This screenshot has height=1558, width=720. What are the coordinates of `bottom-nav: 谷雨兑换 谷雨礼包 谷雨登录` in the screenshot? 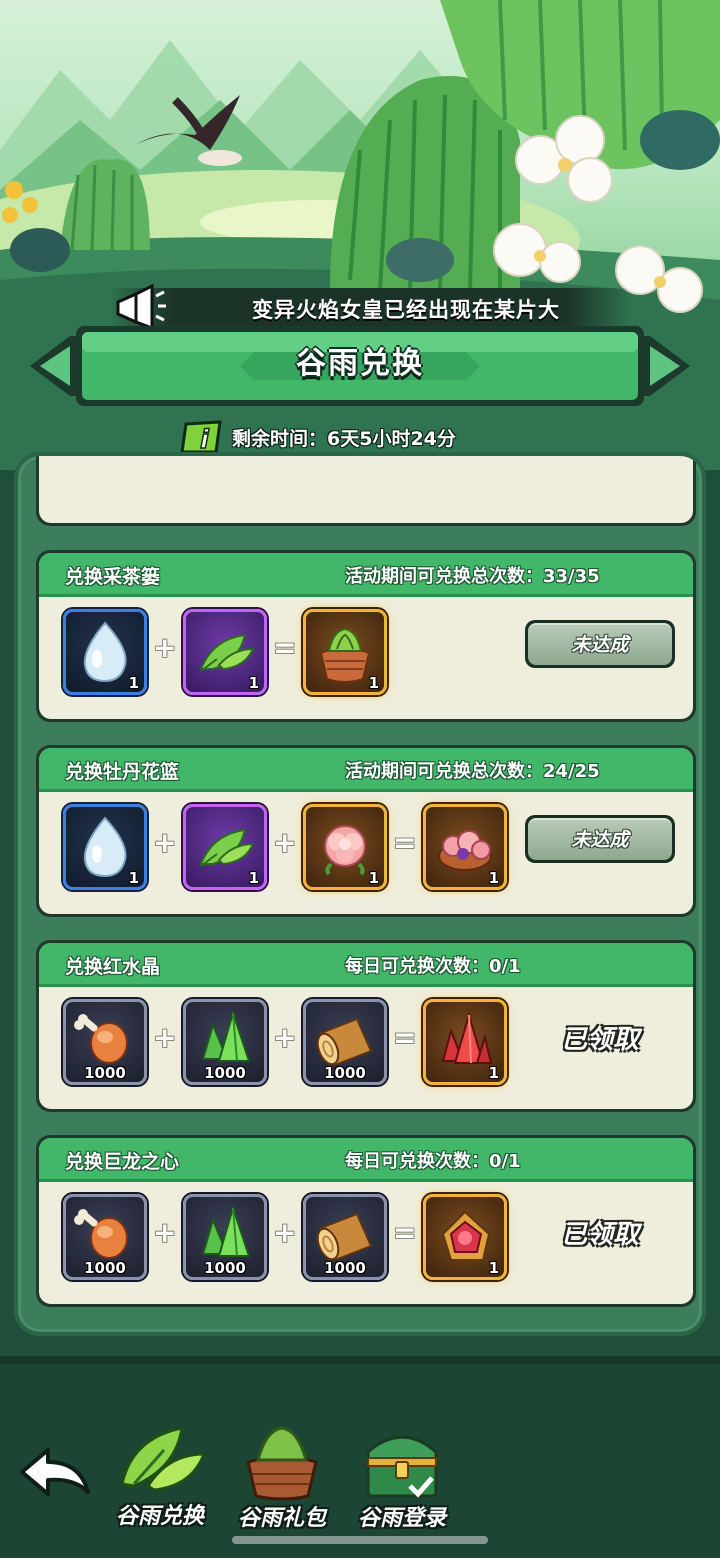 It's located at (360, 1457).